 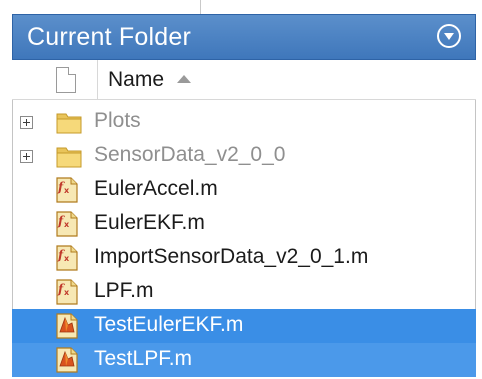 I want to click on list-item-label: EulerEKF.m, so click(x=149, y=222).